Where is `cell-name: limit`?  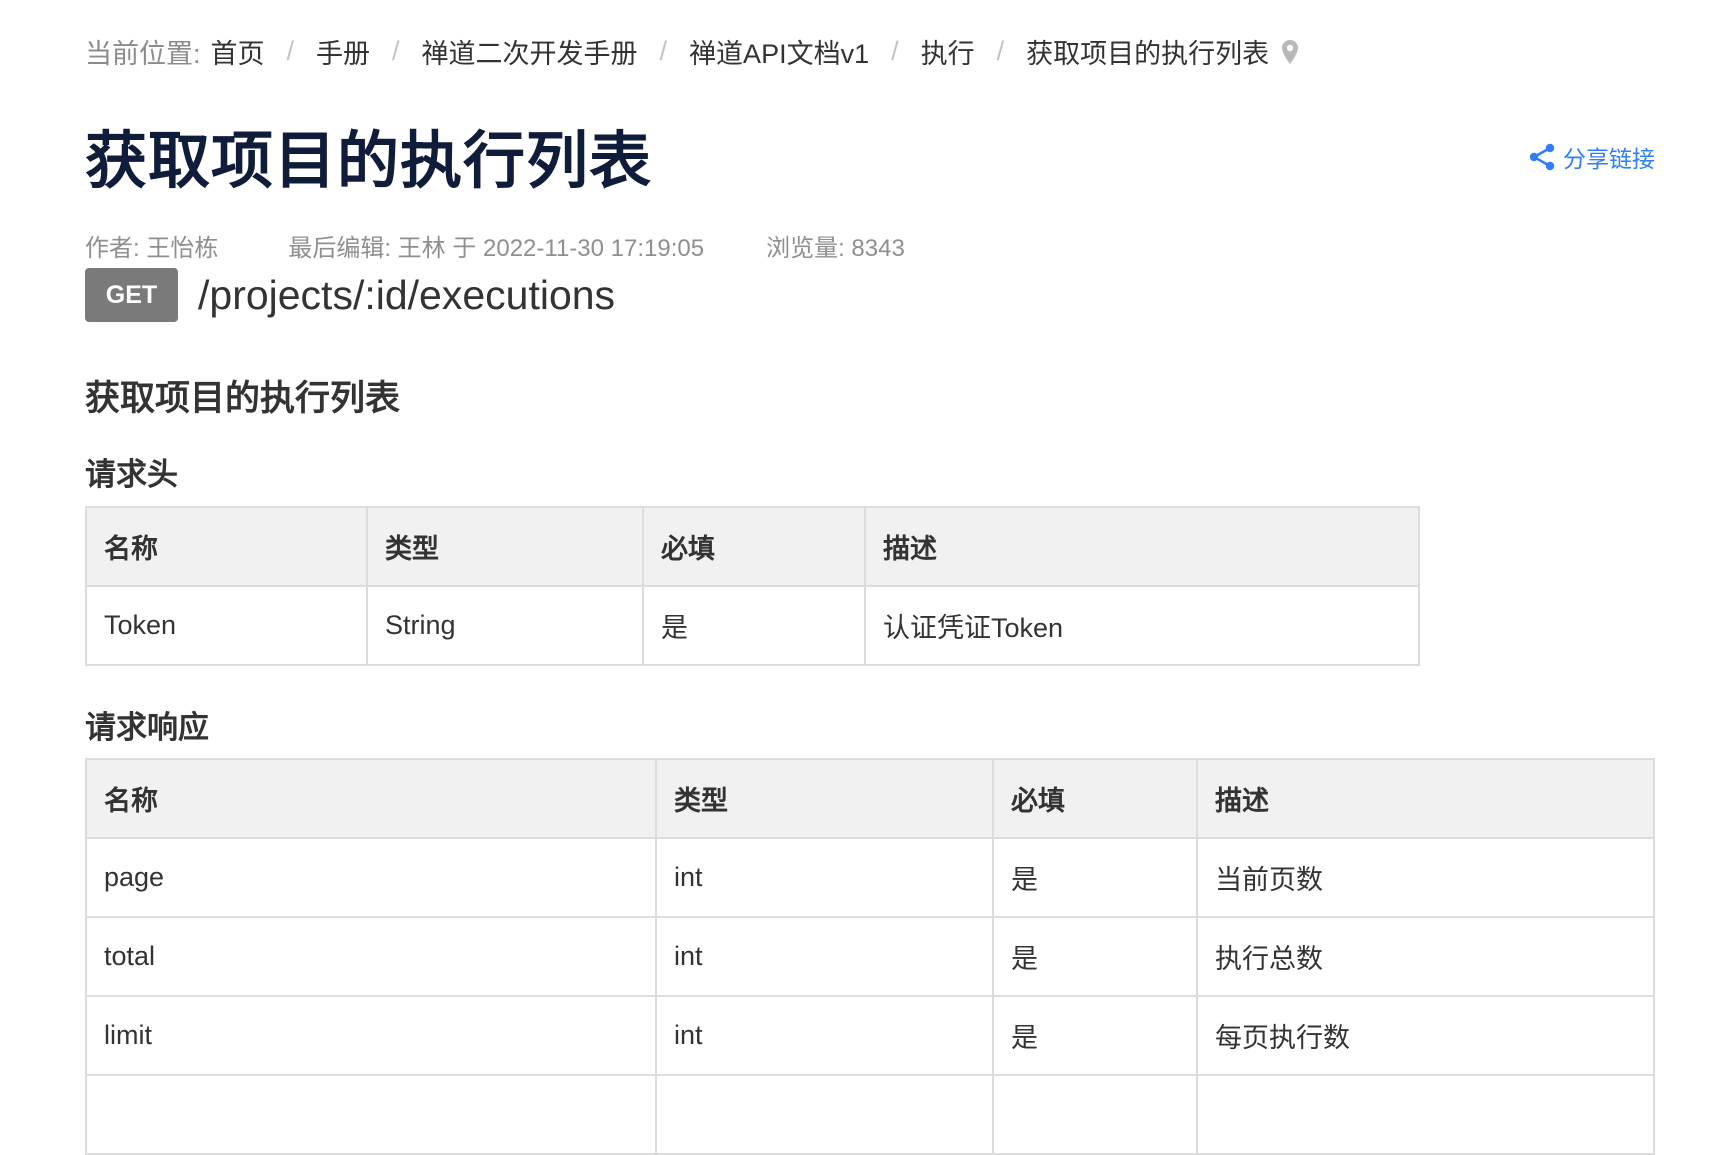 cell-name: limit is located at coordinates (371, 1035).